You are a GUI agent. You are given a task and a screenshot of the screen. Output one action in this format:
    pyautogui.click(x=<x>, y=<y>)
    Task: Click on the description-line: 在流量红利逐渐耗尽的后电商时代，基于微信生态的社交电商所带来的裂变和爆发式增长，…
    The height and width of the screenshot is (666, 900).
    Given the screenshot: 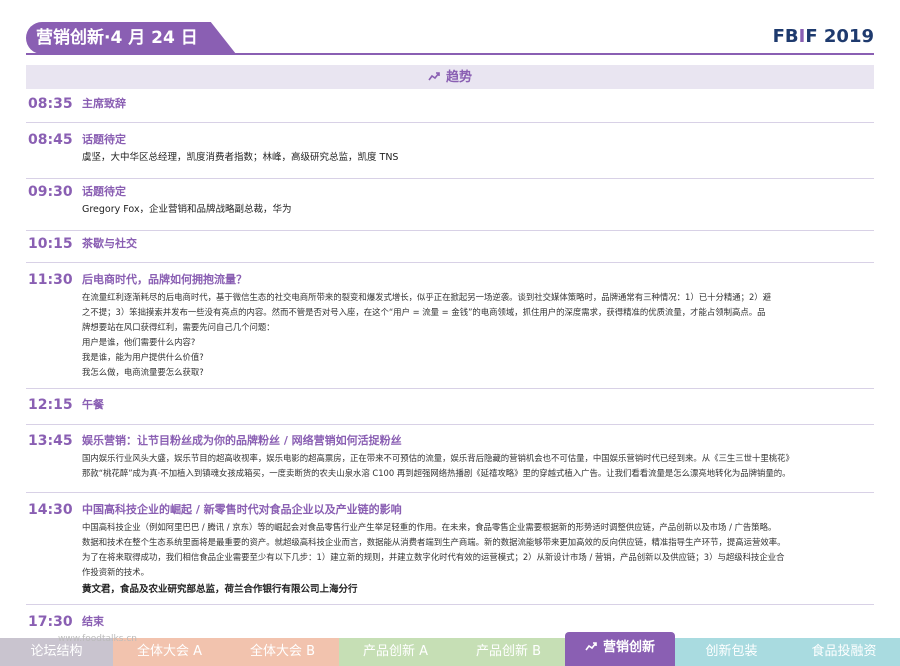 What is the action you would take?
    pyautogui.click(x=427, y=297)
    